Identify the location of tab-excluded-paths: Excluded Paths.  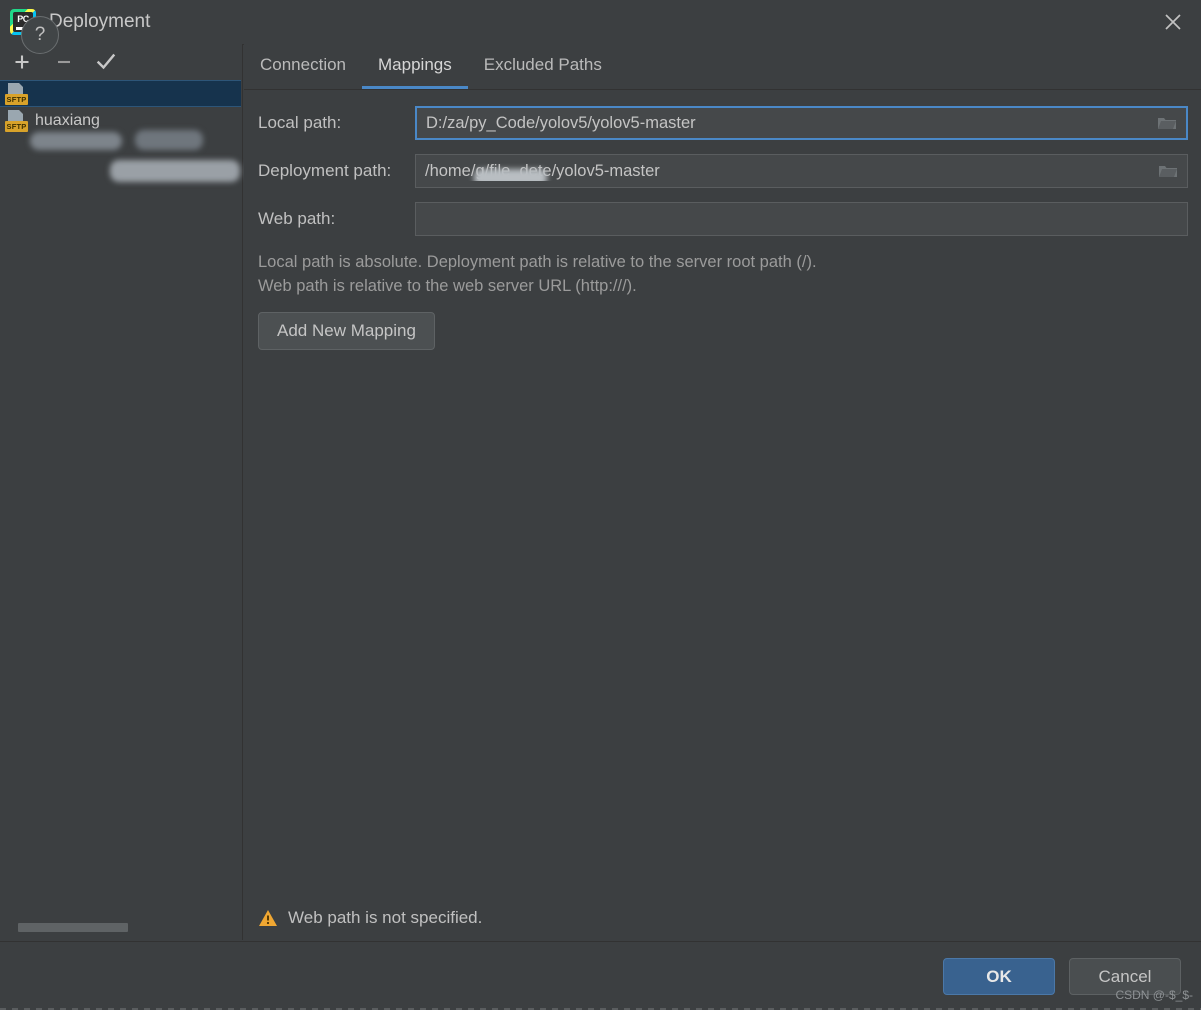
(543, 66).